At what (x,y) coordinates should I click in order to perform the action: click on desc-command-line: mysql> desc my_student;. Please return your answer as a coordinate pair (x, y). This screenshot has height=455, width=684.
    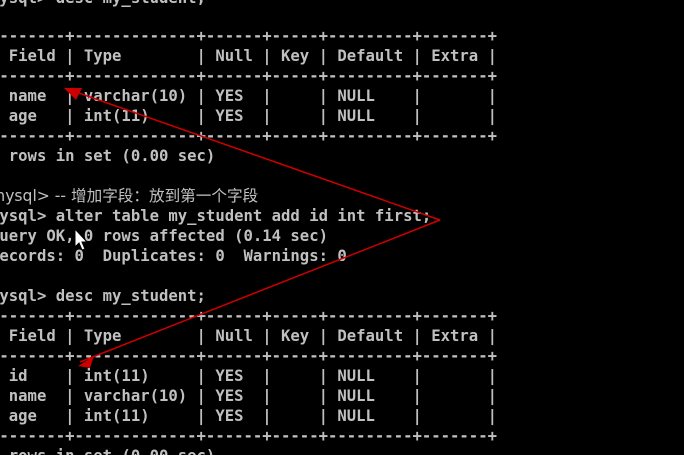
    Looking at the image, I should click on (103, 296).